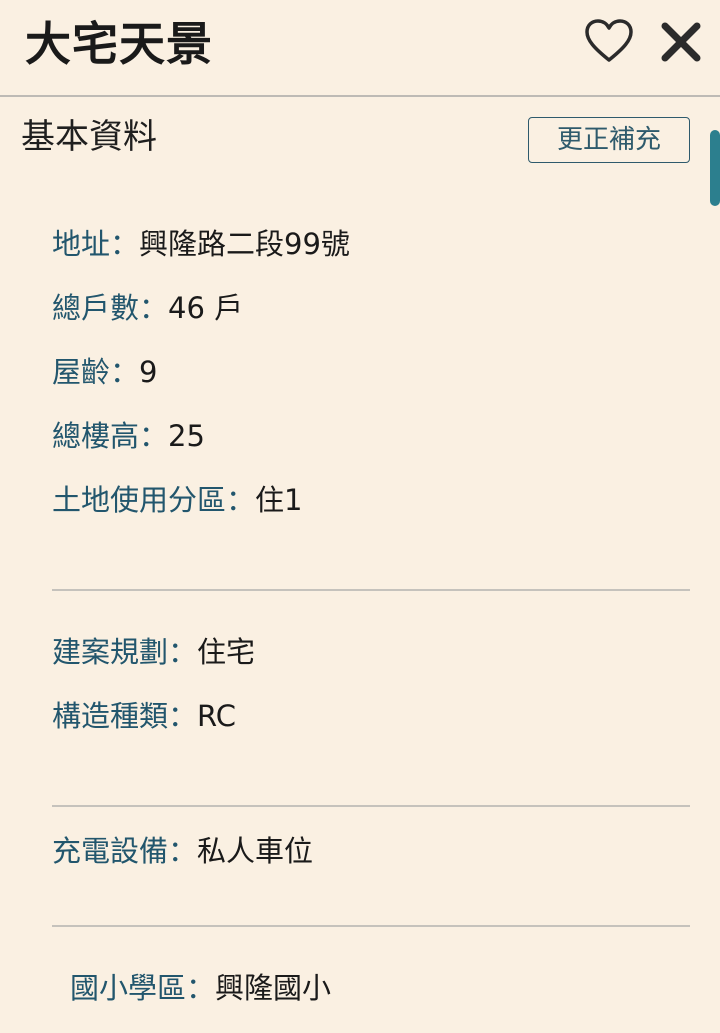  Describe the element at coordinates (216, 716) in the screenshot. I see `field-value: RC` at that location.